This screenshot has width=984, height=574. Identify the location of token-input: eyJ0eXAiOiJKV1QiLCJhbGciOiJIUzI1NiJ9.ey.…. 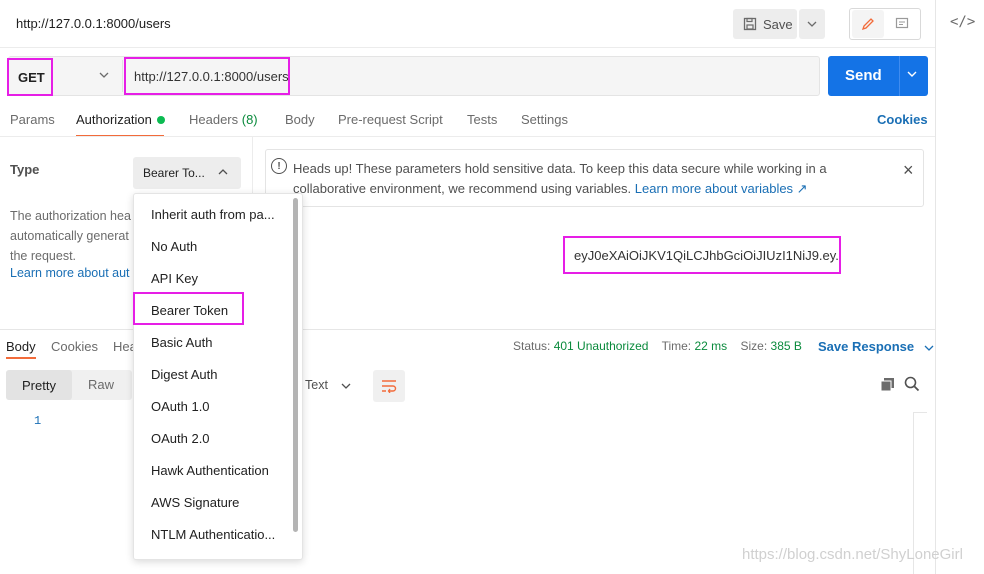
(702, 255).